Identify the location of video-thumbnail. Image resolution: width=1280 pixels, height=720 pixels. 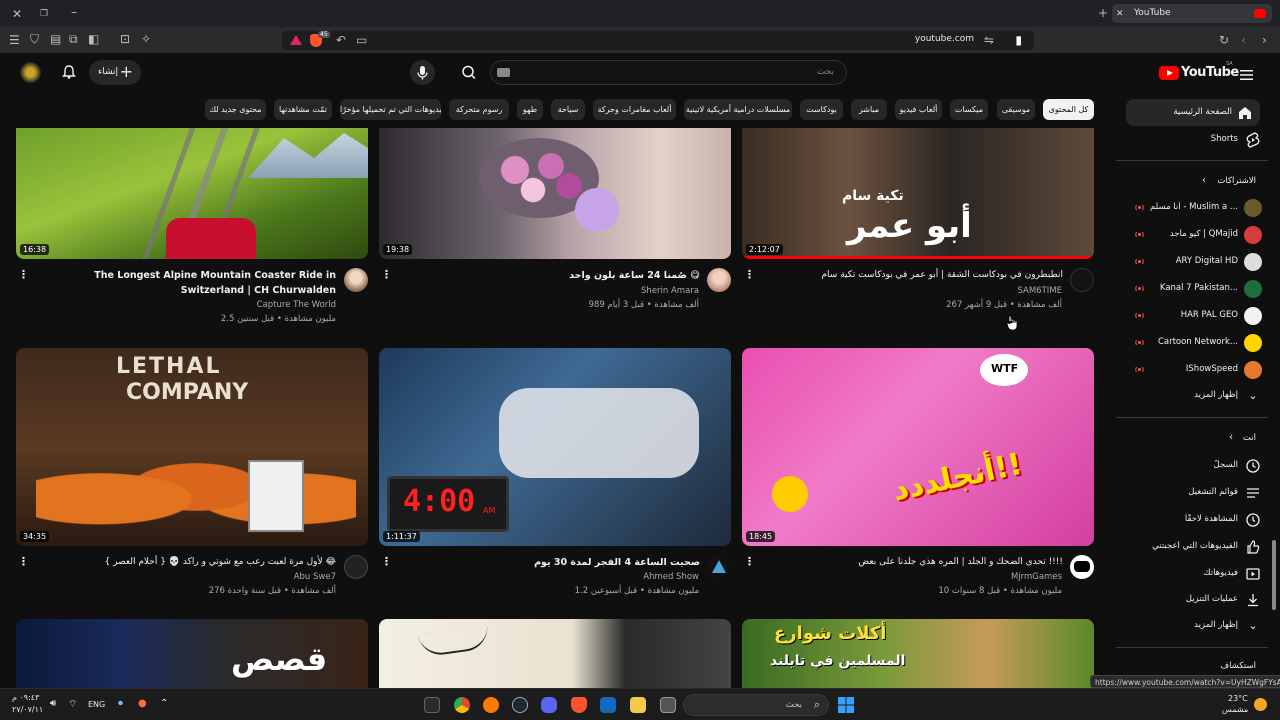
(555, 653).